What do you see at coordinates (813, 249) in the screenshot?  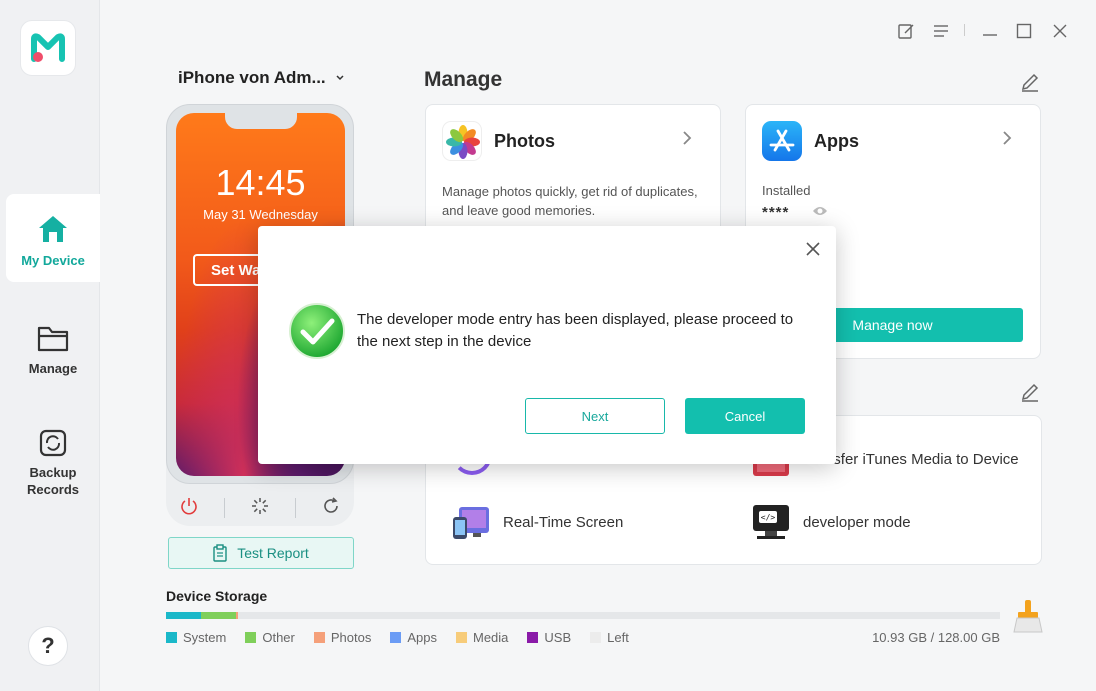 I see `close-icon` at bounding box center [813, 249].